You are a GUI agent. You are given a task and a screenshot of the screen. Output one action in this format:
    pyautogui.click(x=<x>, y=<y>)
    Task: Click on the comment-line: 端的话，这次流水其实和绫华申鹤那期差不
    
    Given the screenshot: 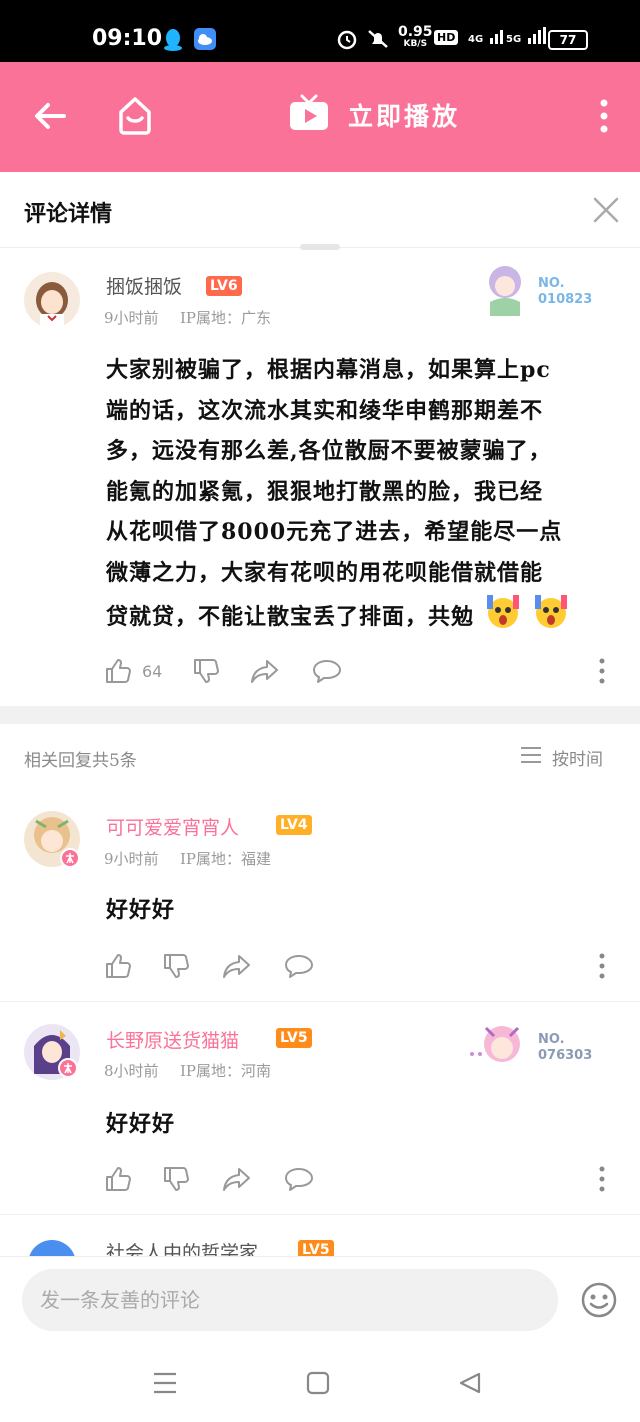 What is the action you would take?
    pyautogui.click(x=325, y=410)
    